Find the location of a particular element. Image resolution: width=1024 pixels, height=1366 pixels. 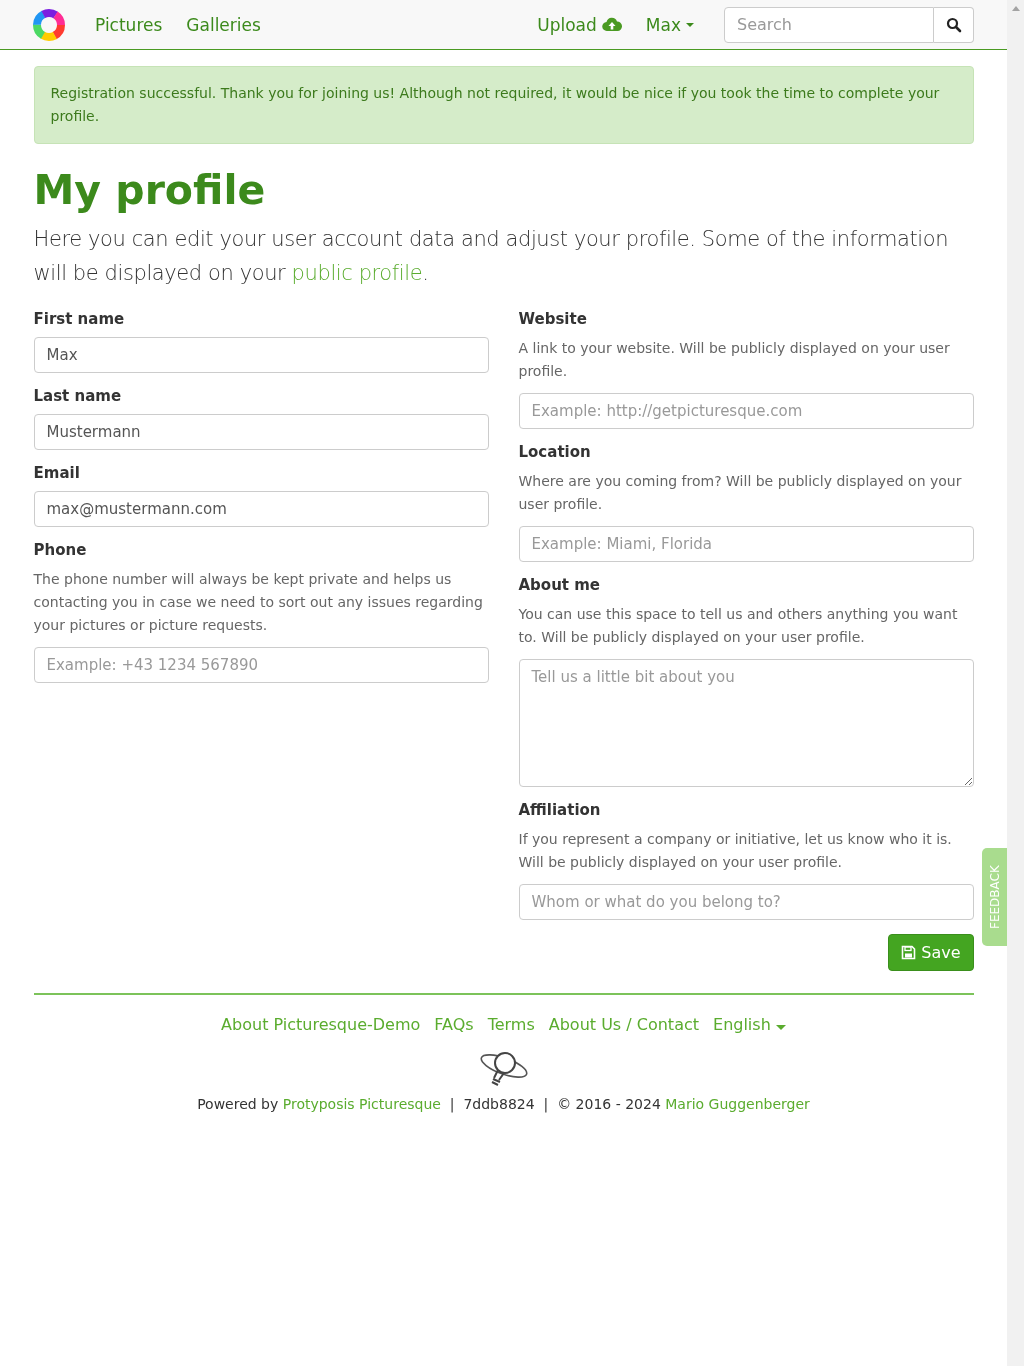

input-field: Whom or what do you belong to? is located at coordinates (746, 902).